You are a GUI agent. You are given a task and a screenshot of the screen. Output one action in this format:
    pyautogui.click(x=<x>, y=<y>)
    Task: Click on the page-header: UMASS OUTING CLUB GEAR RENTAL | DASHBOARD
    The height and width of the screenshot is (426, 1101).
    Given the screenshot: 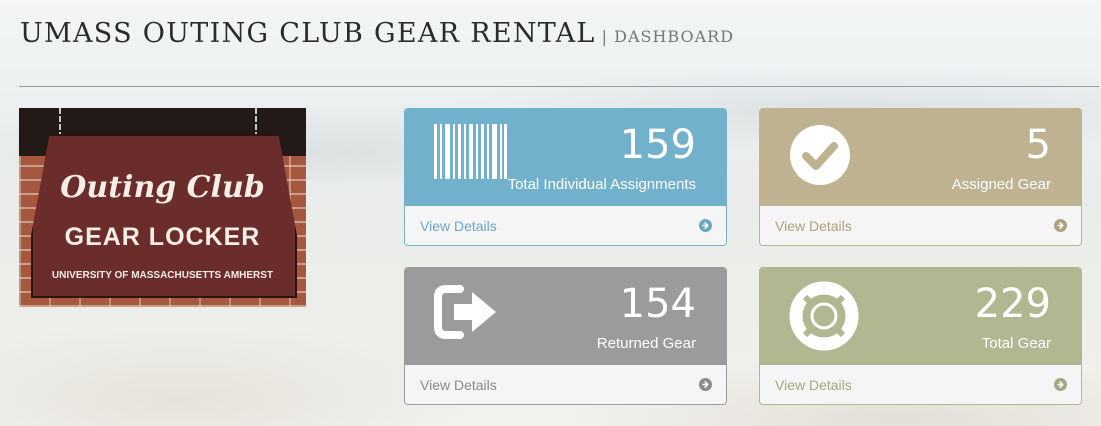 What is the action you would take?
    pyautogui.click(x=377, y=33)
    